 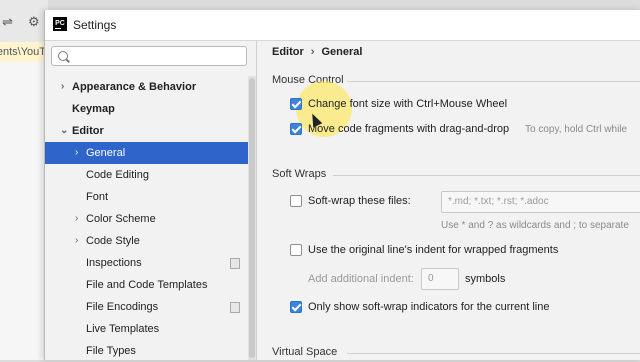 I want to click on background-toolbar: ⇌ ⚙, so click(x=24, y=21).